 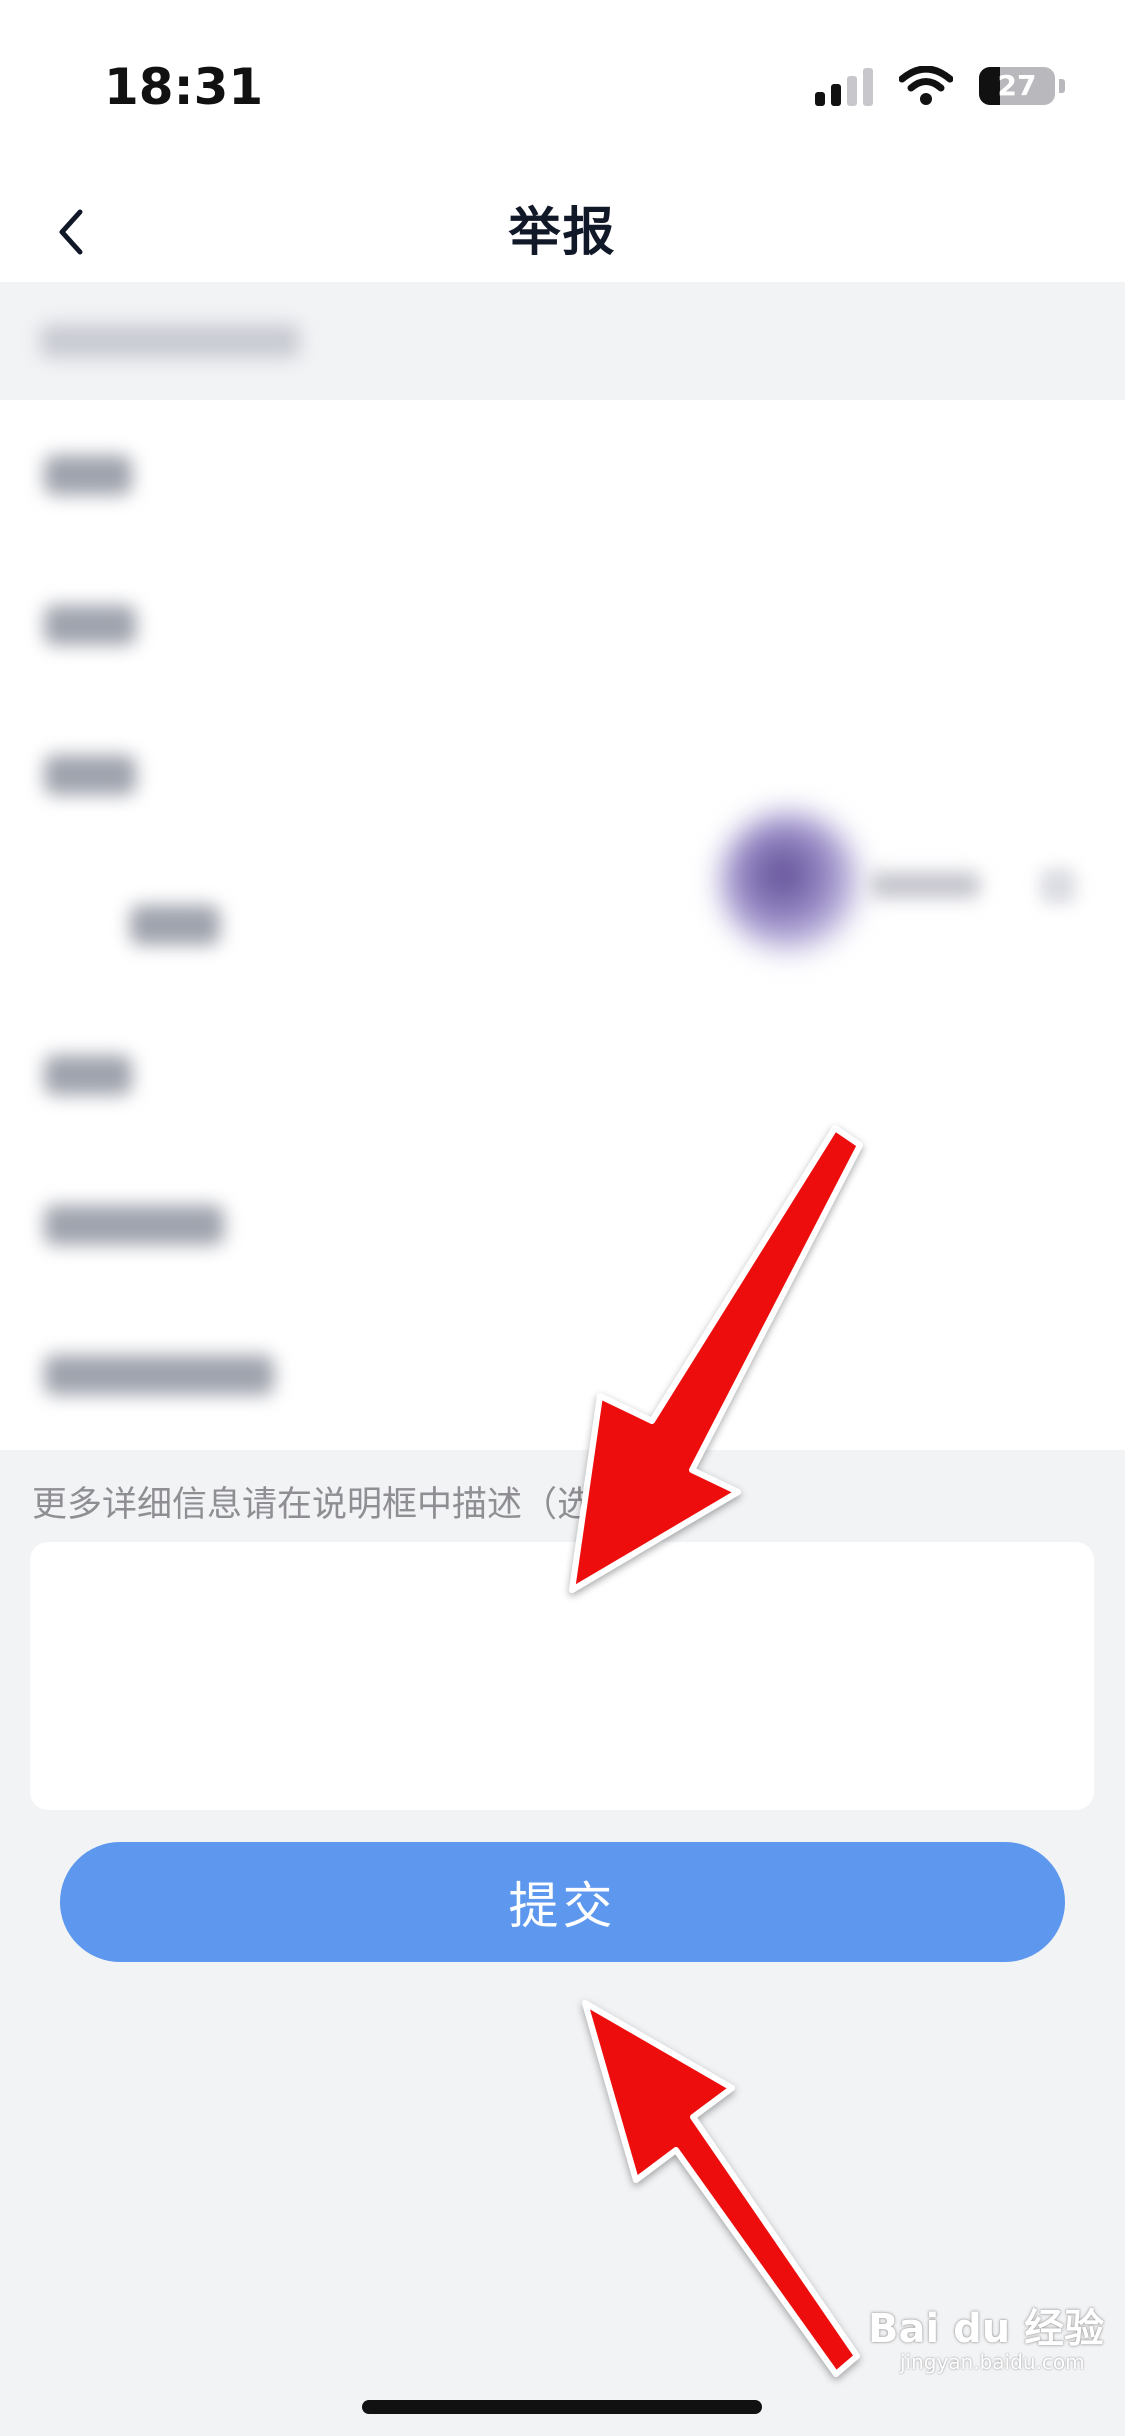 What do you see at coordinates (844, 86) in the screenshot?
I see `cellular-signal-icon` at bounding box center [844, 86].